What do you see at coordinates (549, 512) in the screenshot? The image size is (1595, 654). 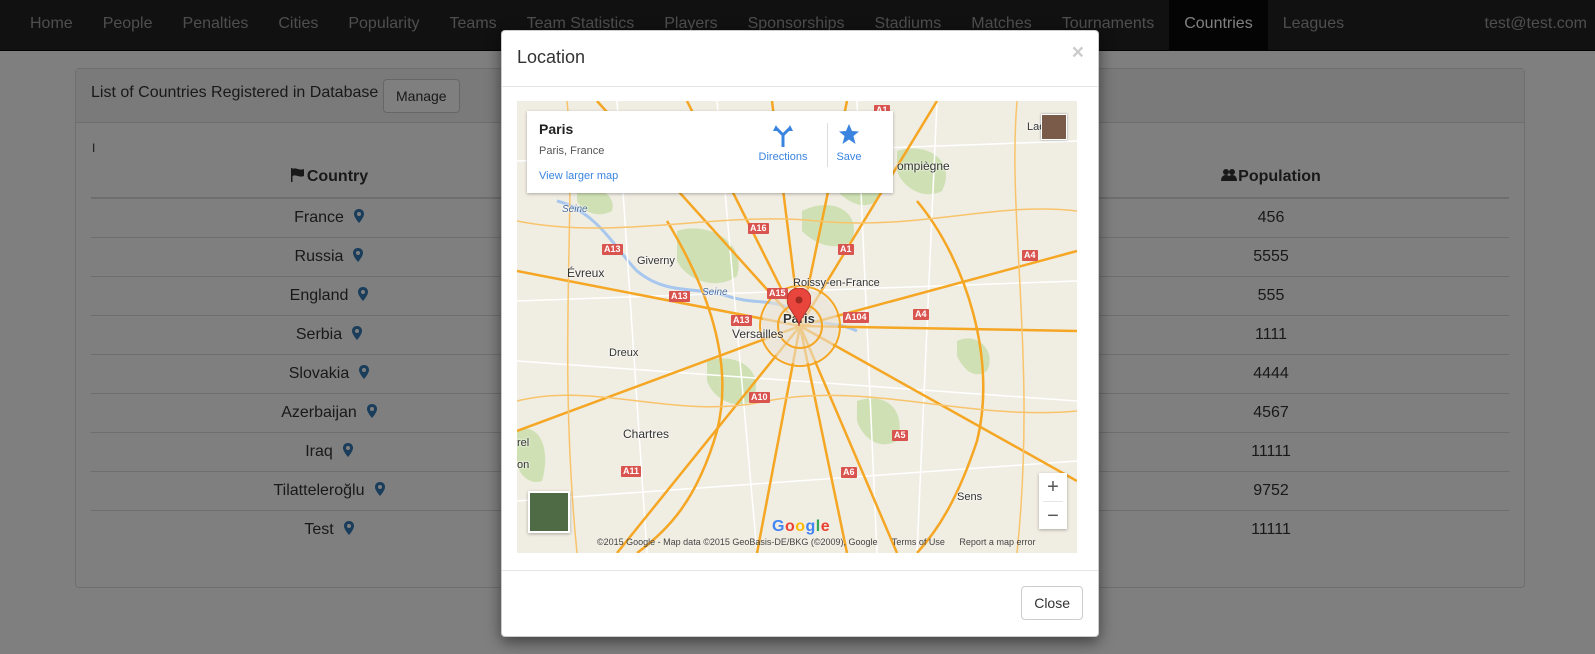 I see `satellite-toggle` at bounding box center [549, 512].